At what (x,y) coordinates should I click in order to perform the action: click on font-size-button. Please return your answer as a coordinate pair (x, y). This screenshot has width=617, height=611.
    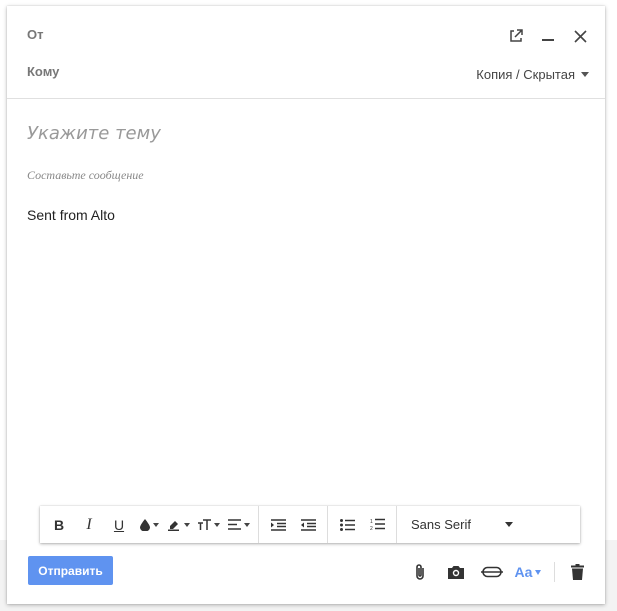
    Looking at the image, I should click on (209, 525).